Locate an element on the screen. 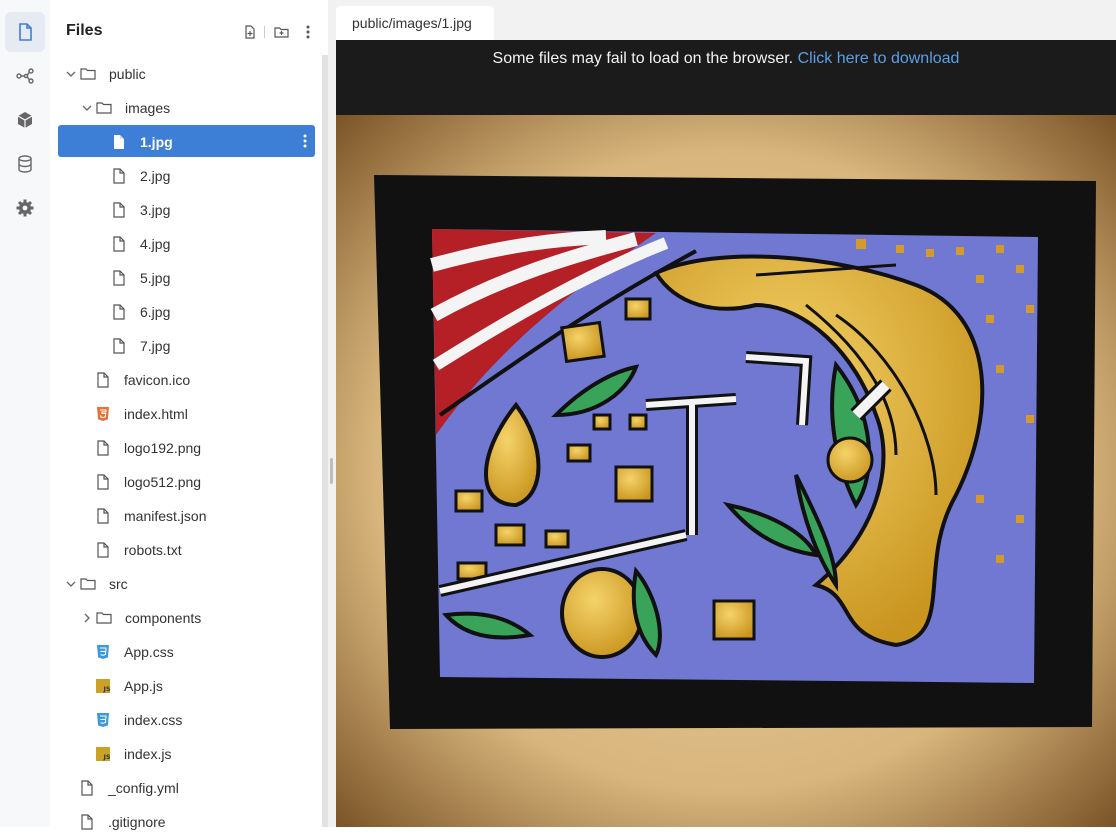 This screenshot has height=839, width=1116. tree-item-label: manifest.json is located at coordinates (165, 516).